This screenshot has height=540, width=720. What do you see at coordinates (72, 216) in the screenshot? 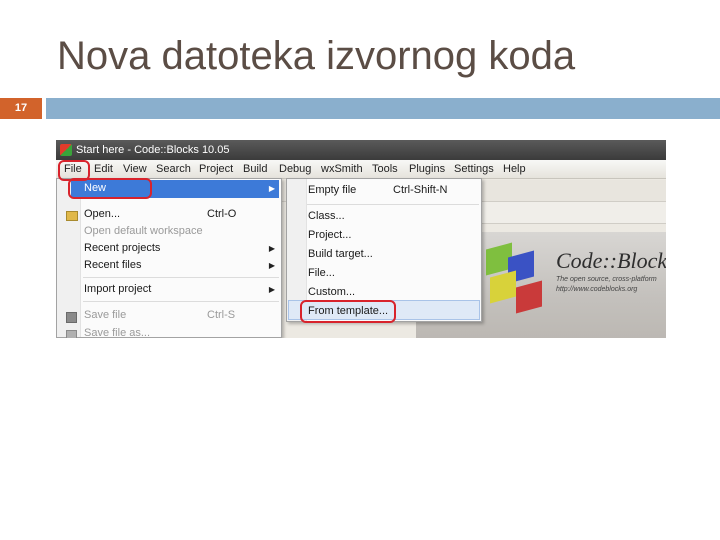
I see `open-folder-icon` at bounding box center [72, 216].